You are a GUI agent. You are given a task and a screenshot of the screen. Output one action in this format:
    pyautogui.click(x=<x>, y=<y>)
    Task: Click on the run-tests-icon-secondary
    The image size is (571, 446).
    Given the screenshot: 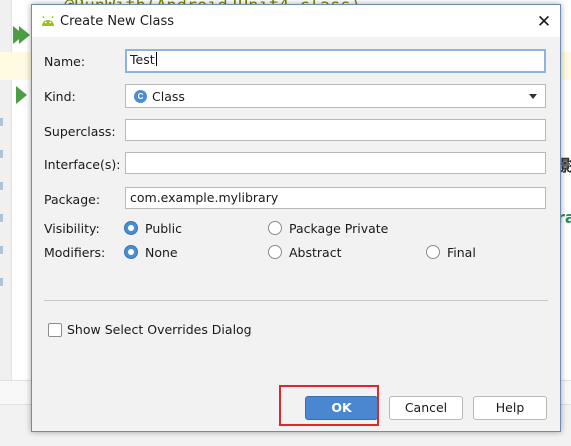 What is the action you would take?
    pyautogui.click(x=24, y=35)
    